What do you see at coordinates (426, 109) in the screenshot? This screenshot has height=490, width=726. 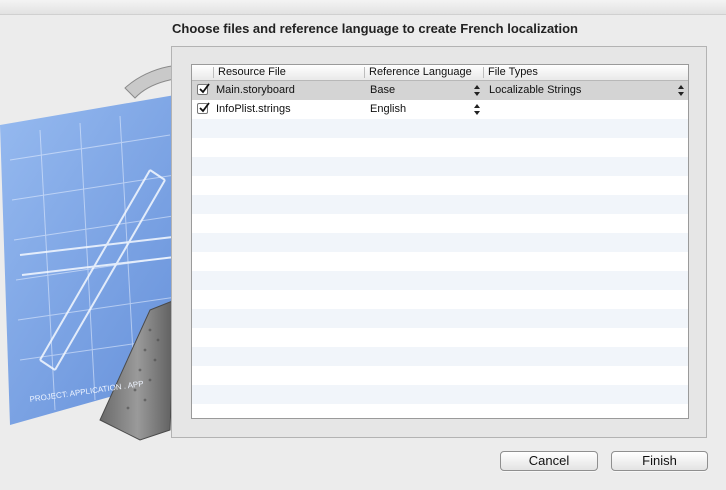 I see `reference-language-popup: English` at bounding box center [426, 109].